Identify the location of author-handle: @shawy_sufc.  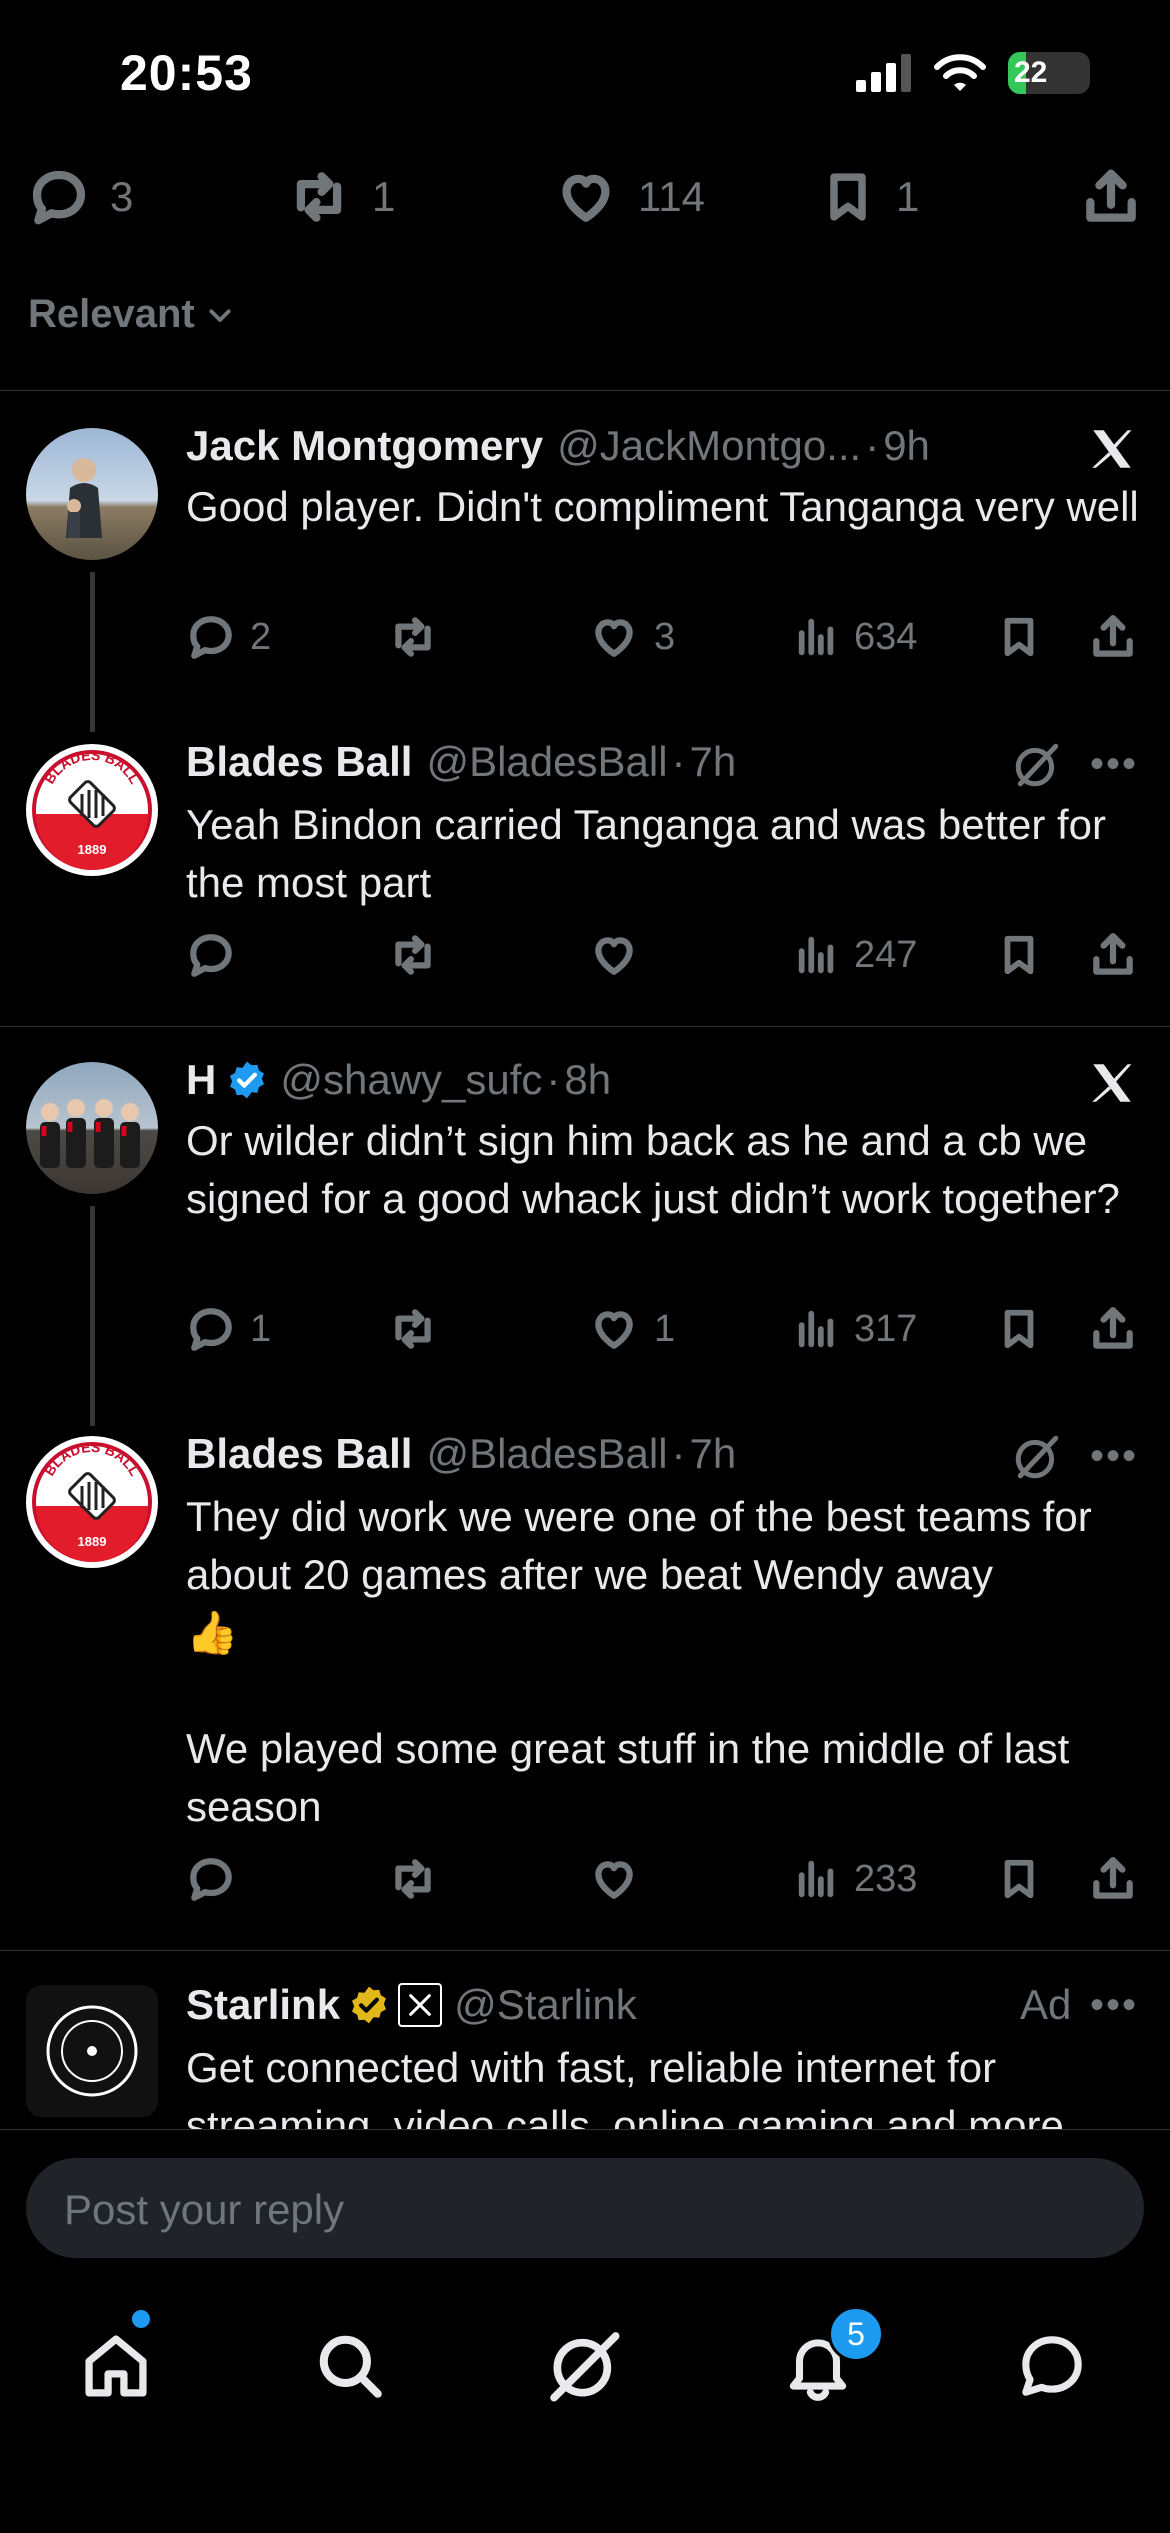
(411, 1080).